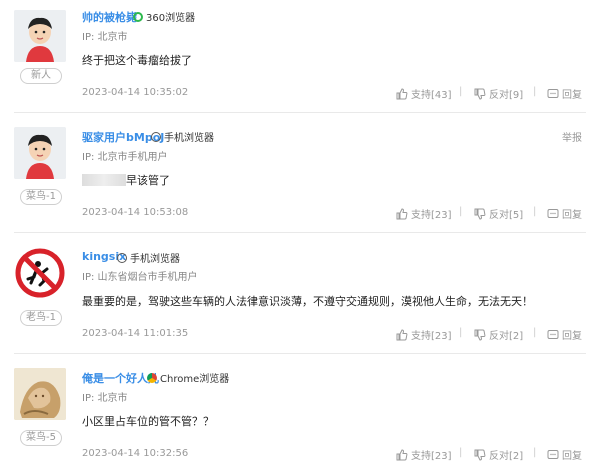 Image resolution: width=600 pixels, height=469 pixels. I want to click on comment-text: 早该管了, so click(126, 180).